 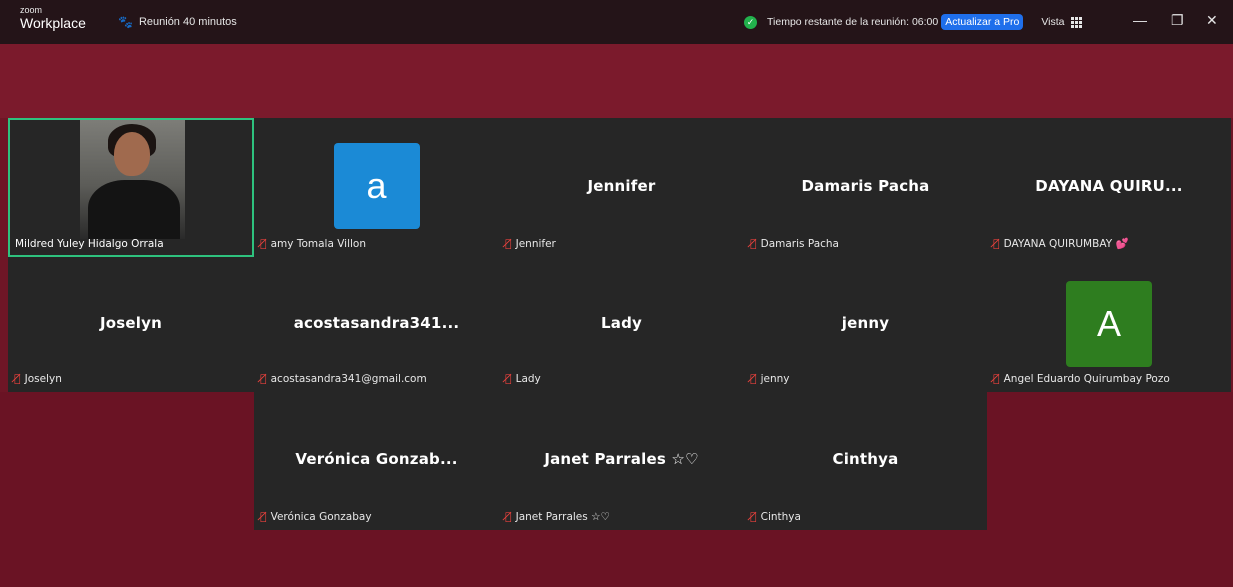 What do you see at coordinates (38, 378) in the screenshot?
I see `participant-label: 🎙̸ Joselyn` at bounding box center [38, 378].